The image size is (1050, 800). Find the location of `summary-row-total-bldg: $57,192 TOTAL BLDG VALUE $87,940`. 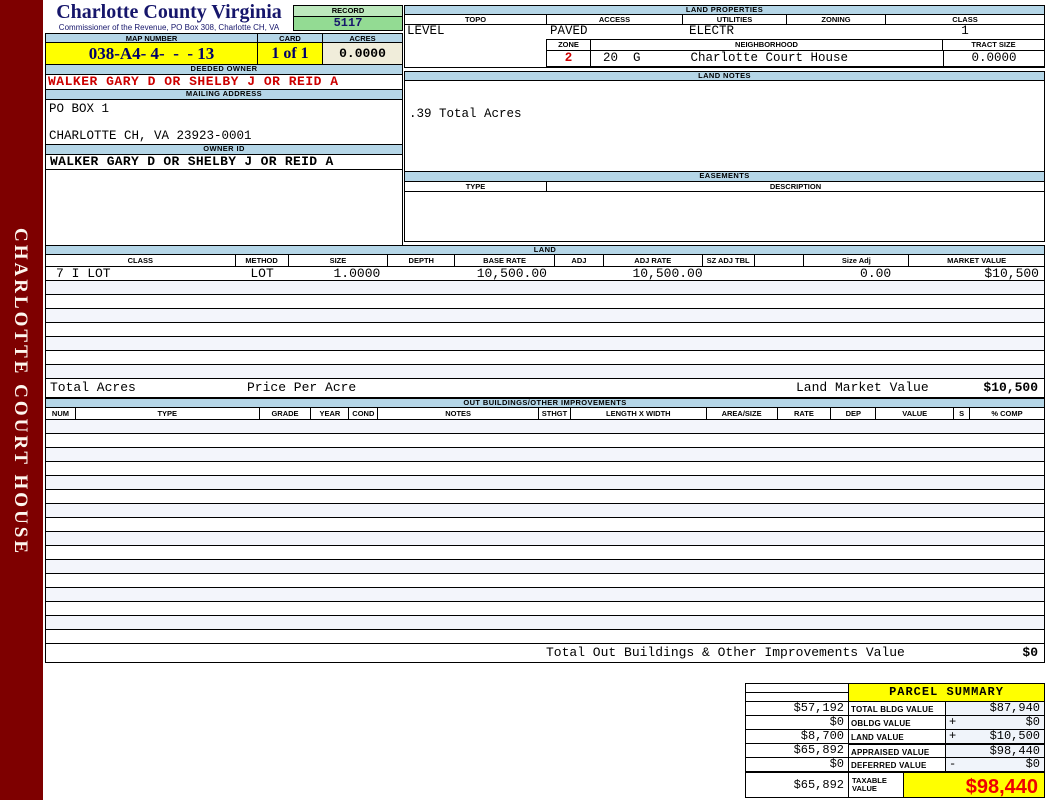

summary-row-total-bldg: $57,192 TOTAL BLDG VALUE $87,940 is located at coordinates (895, 709).